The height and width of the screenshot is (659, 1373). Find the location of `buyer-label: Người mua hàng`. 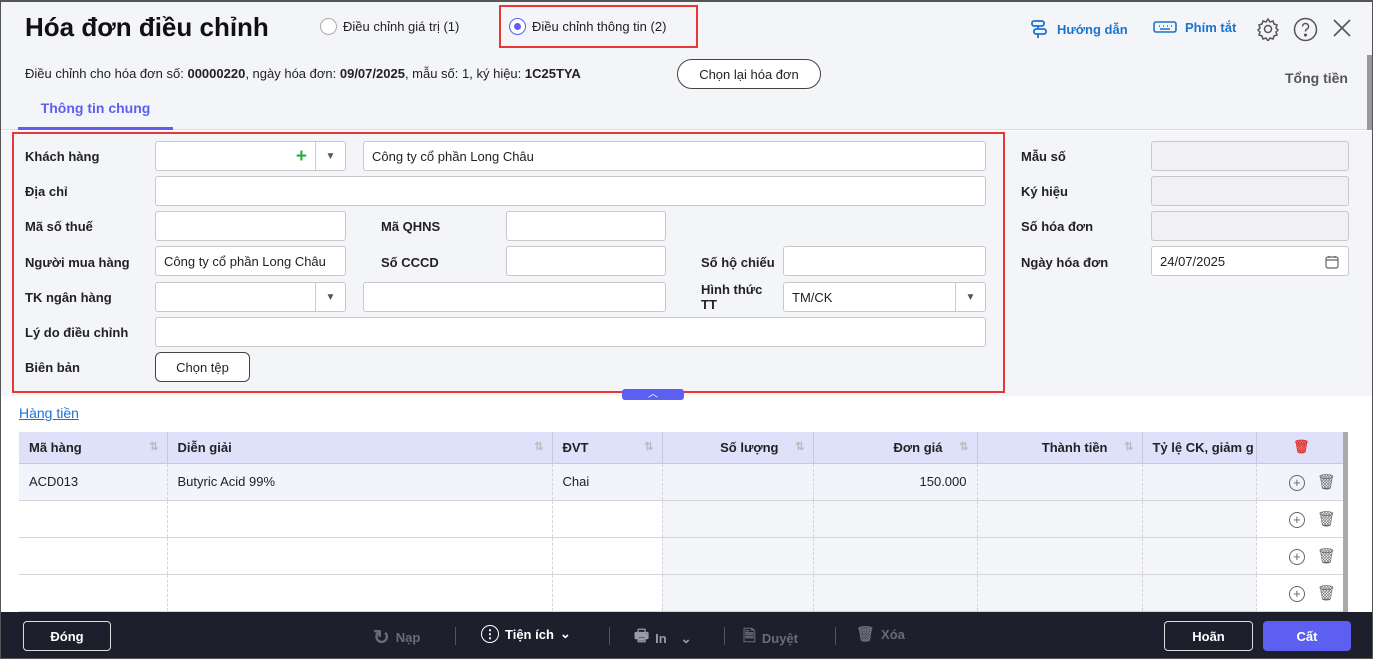

buyer-label: Người mua hàng is located at coordinates (77, 262).